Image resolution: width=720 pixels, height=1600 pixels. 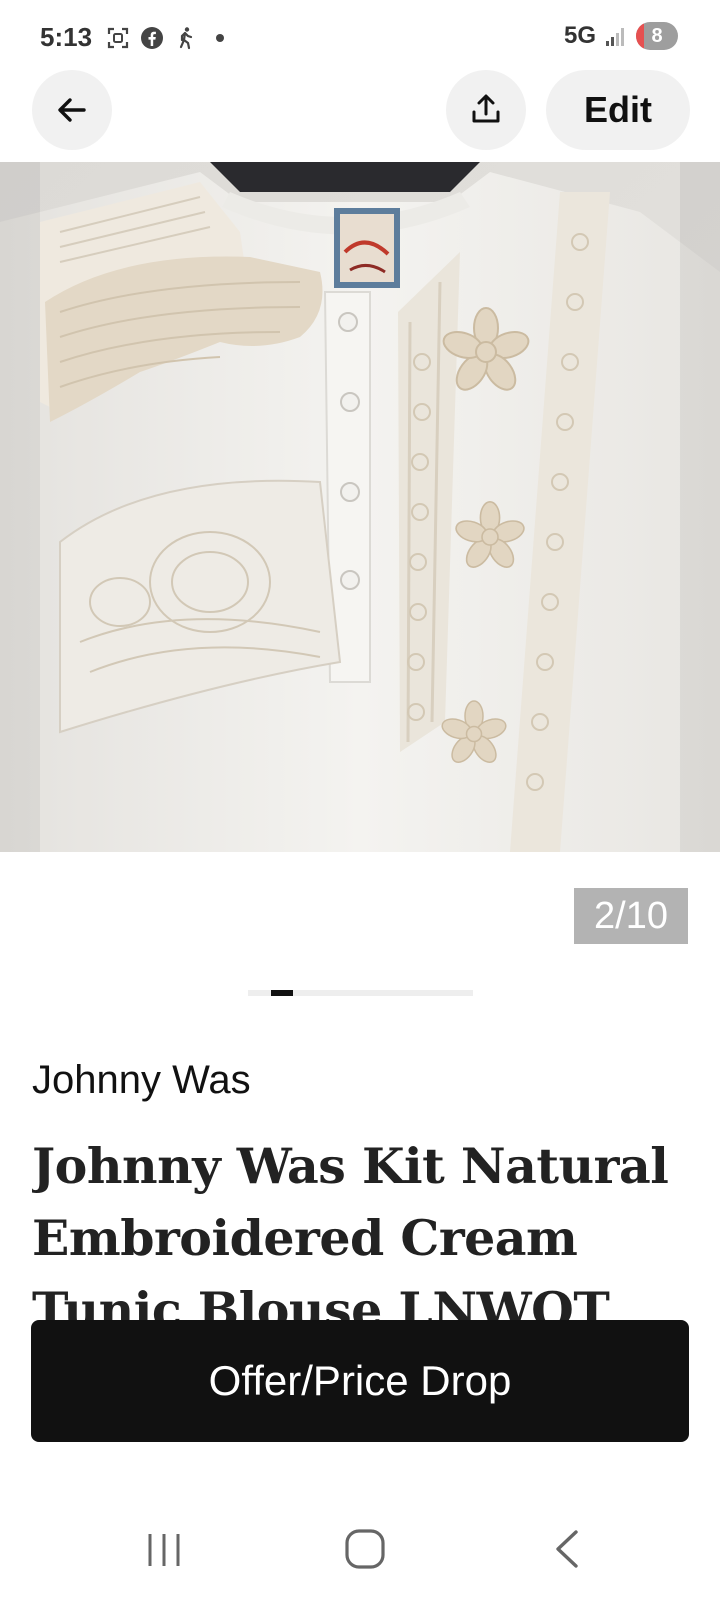 I want to click on status-notification-icons, so click(x=169, y=38).